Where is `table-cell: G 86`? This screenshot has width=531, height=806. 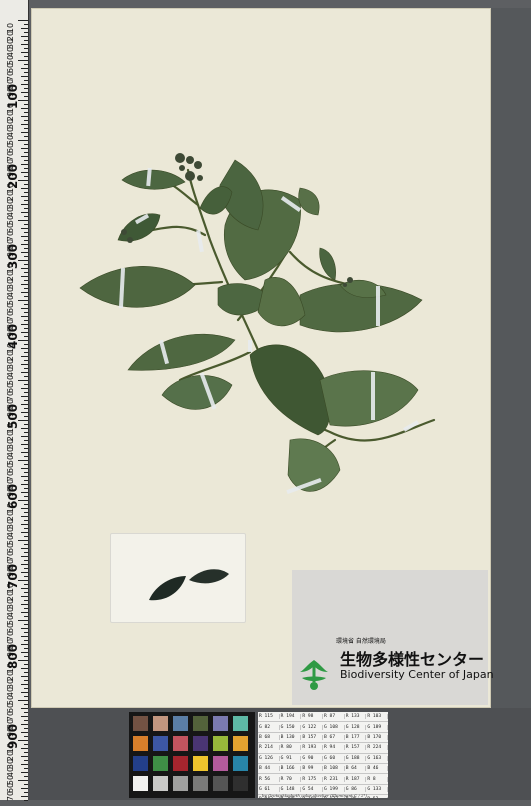 table-cell: G 86 is located at coordinates (356, 789).